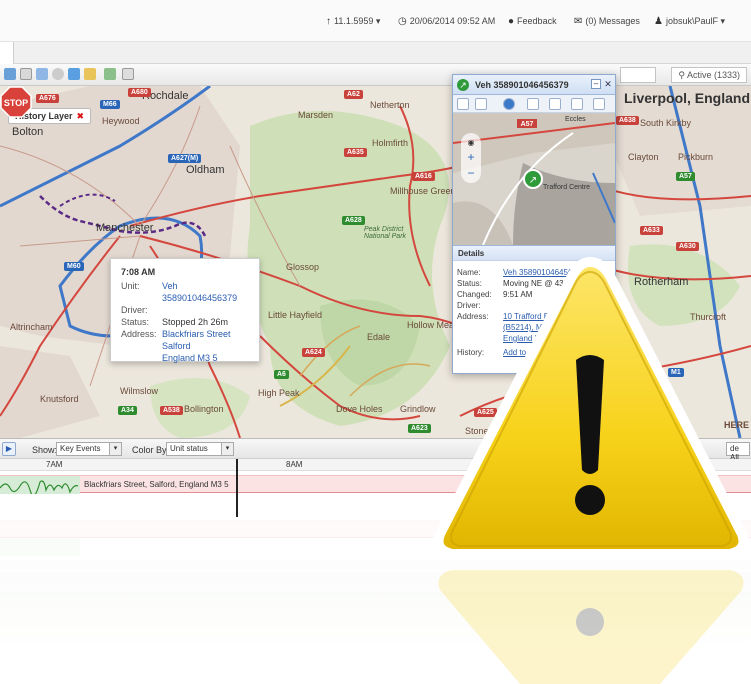 This screenshot has width=751, height=684. What do you see at coordinates (658, 21) in the screenshot?
I see `user-icon: ♟` at bounding box center [658, 21].